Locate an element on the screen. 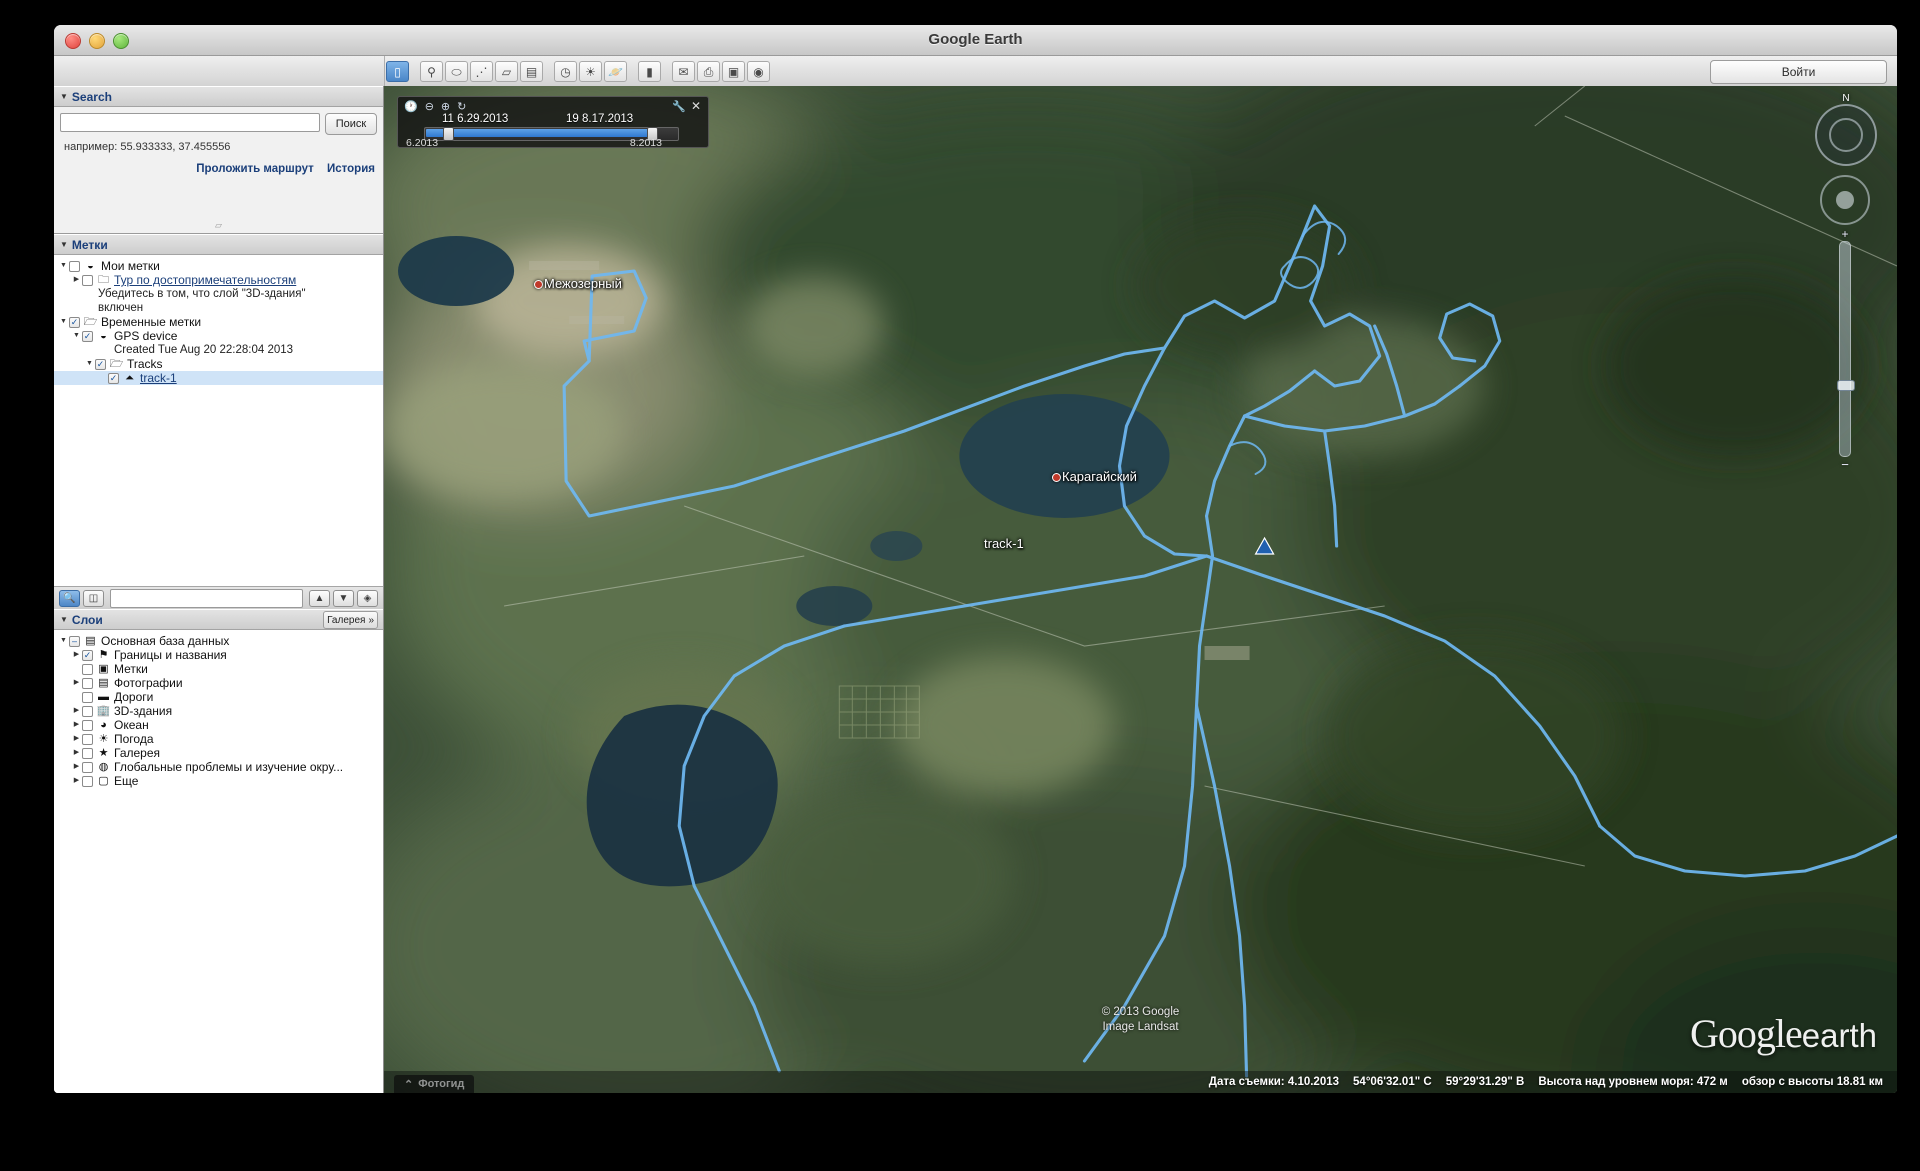 This screenshot has width=1920, height=1171. checkbox-галерея is located at coordinates (87, 753).